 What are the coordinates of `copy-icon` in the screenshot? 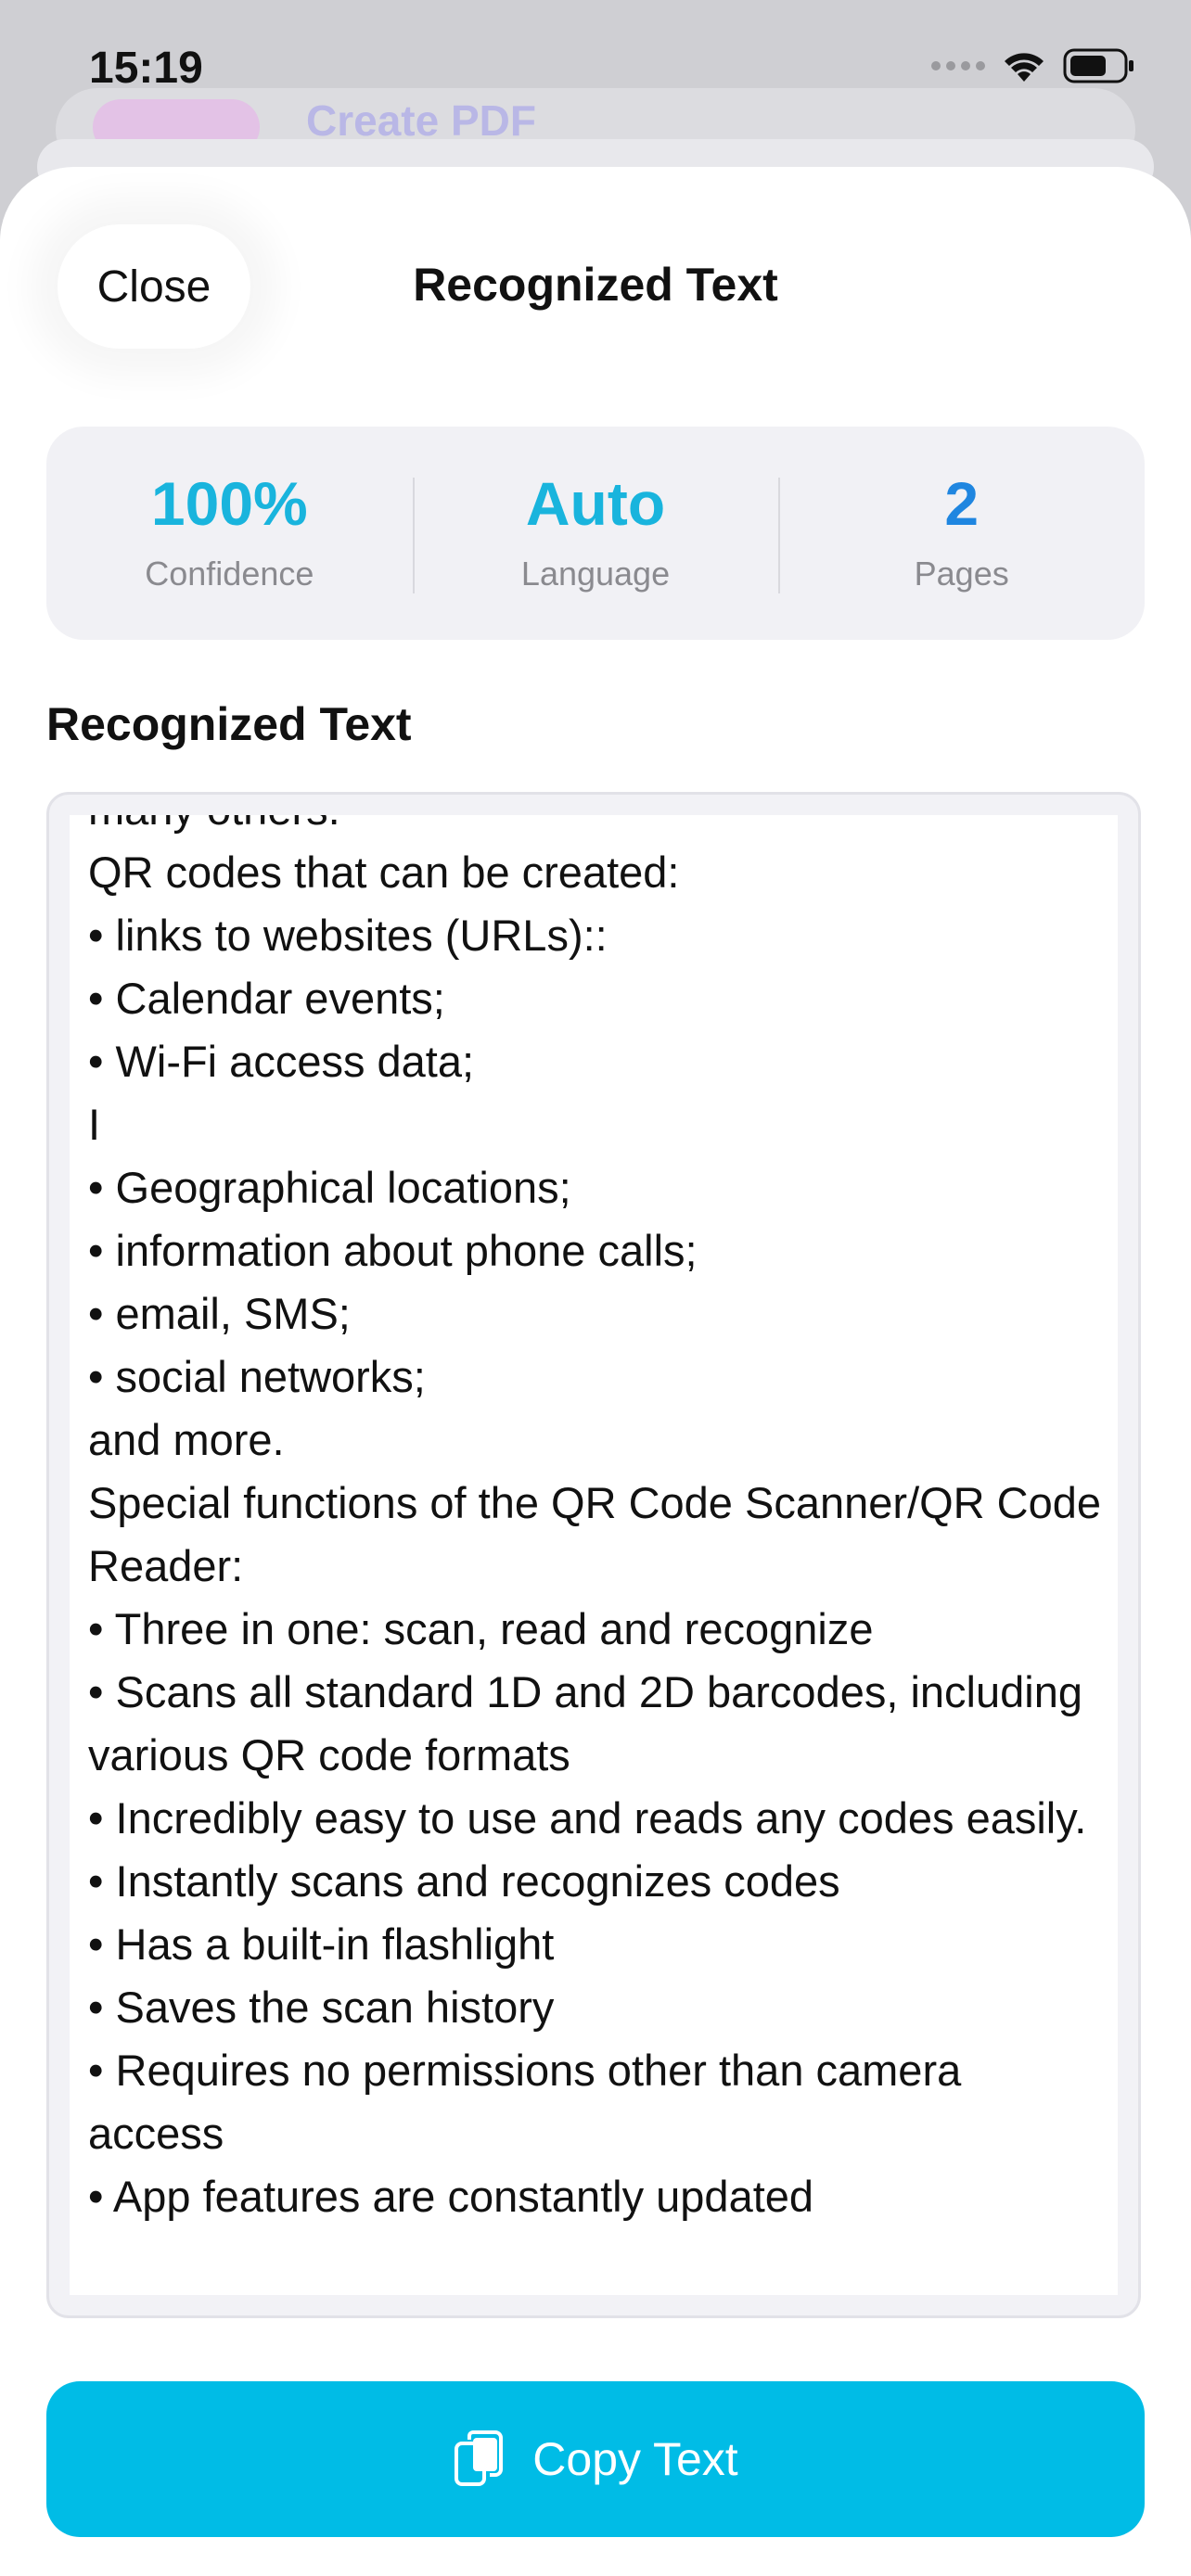 It's located at (479, 2460).